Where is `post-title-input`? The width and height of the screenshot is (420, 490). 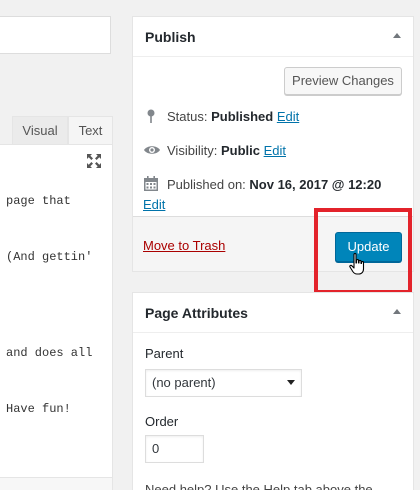 post-title-input is located at coordinates (55, 35).